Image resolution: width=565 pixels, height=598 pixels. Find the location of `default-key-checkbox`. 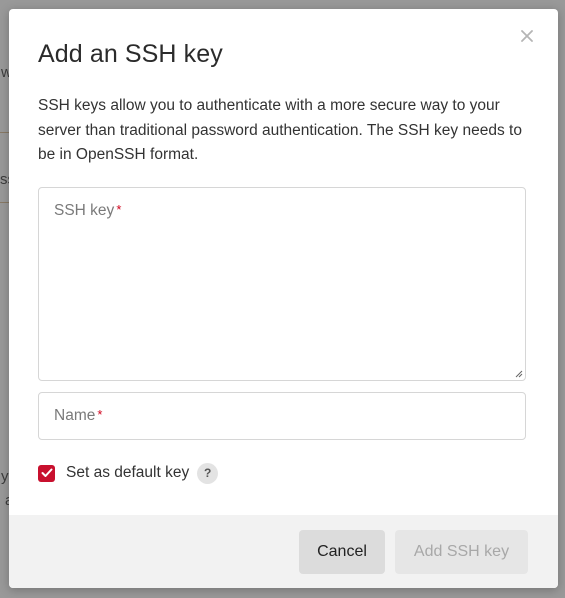

default-key-checkbox is located at coordinates (46, 473).